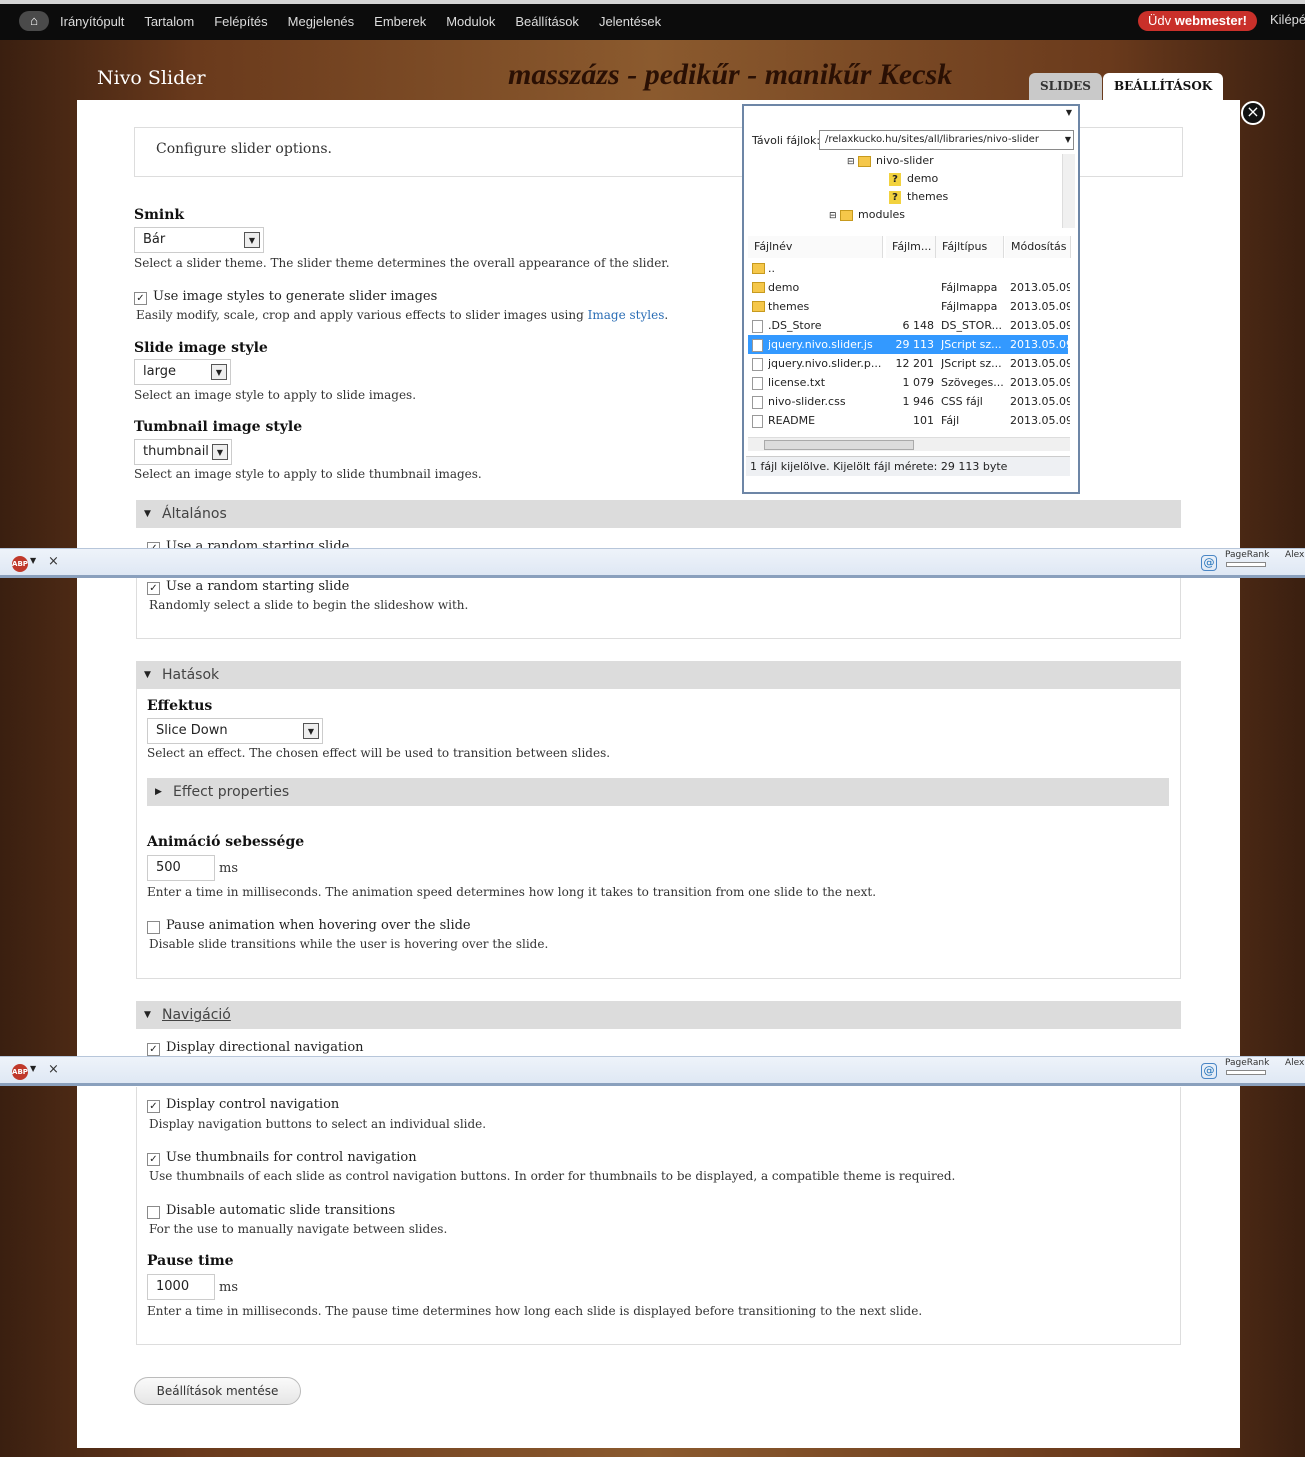  I want to click on logout-link: Kilépé, so click(1287, 19).